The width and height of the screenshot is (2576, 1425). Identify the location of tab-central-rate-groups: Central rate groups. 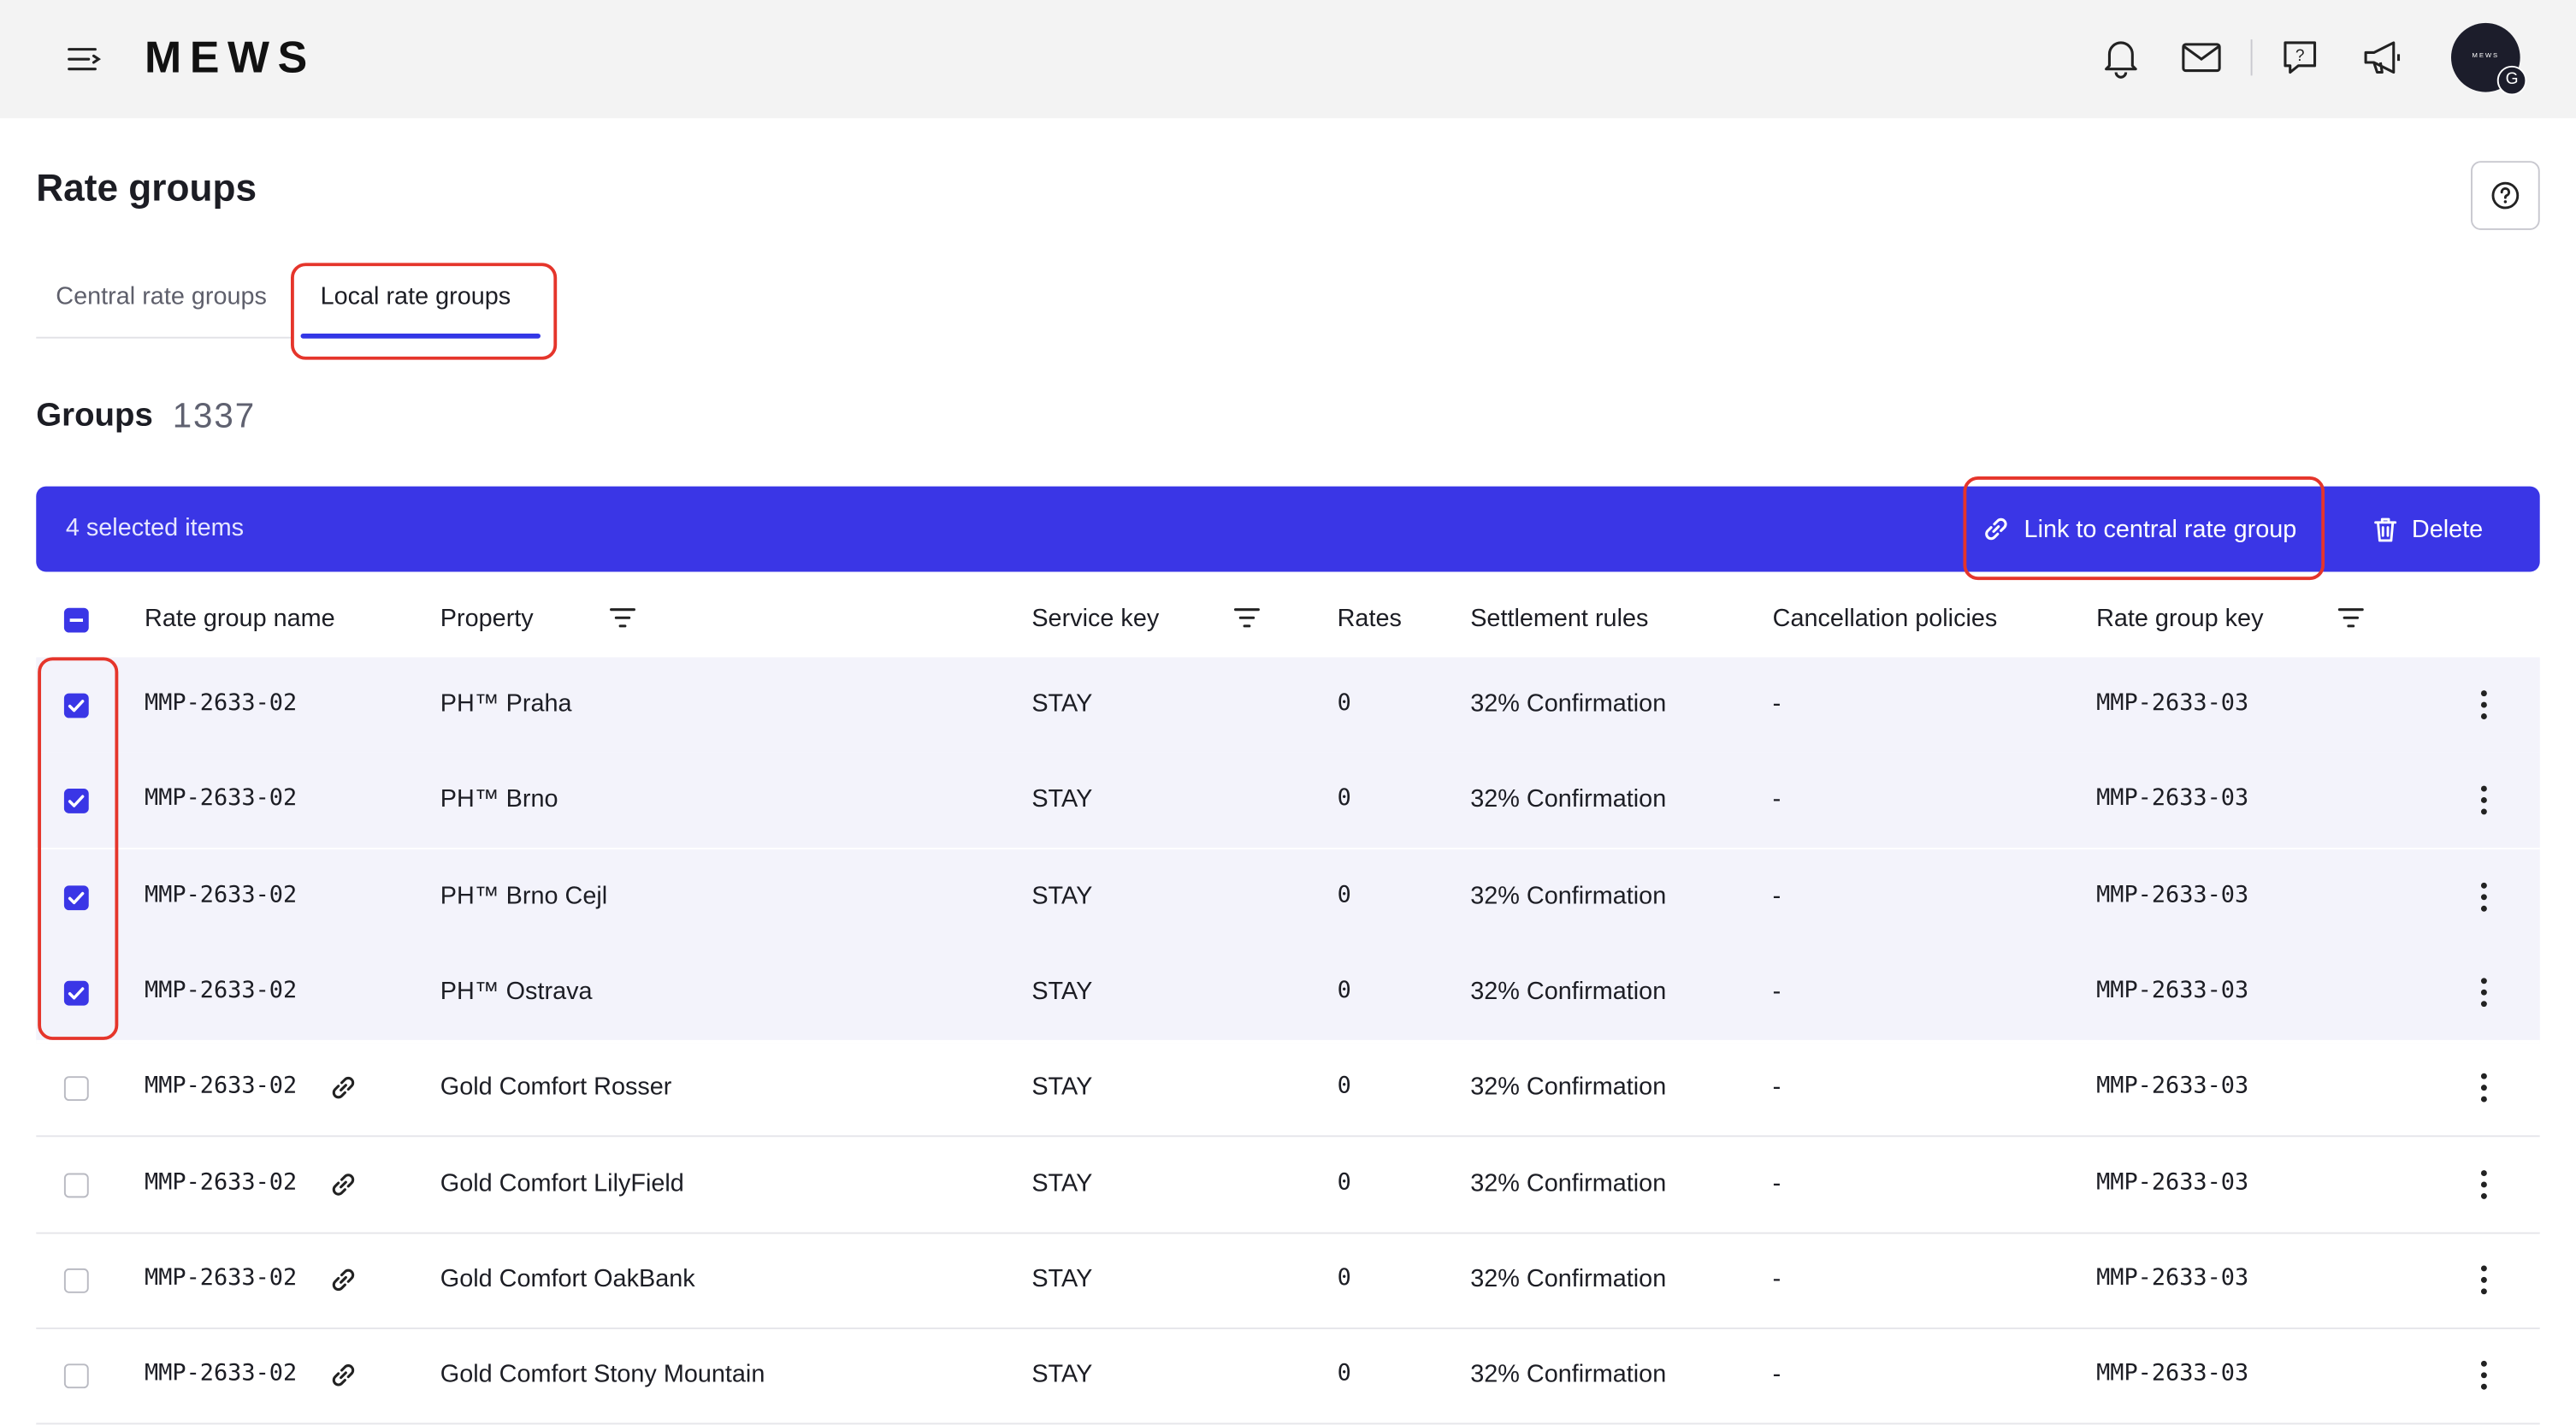
(161, 296).